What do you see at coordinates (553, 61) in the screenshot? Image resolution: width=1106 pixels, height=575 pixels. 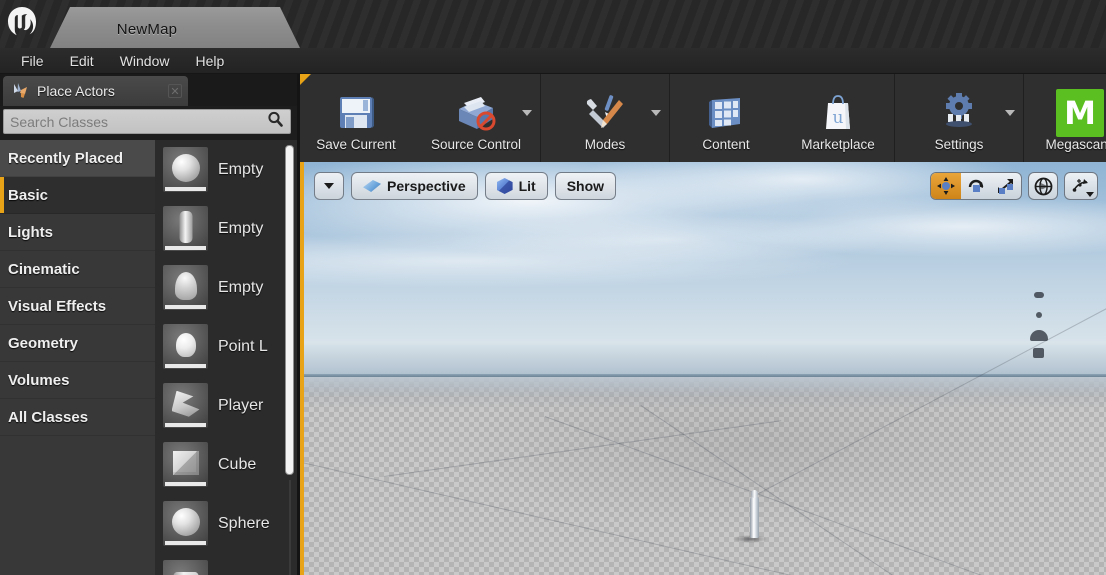 I see `menu-bar: File Edit Window Help` at bounding box center [553, 61].